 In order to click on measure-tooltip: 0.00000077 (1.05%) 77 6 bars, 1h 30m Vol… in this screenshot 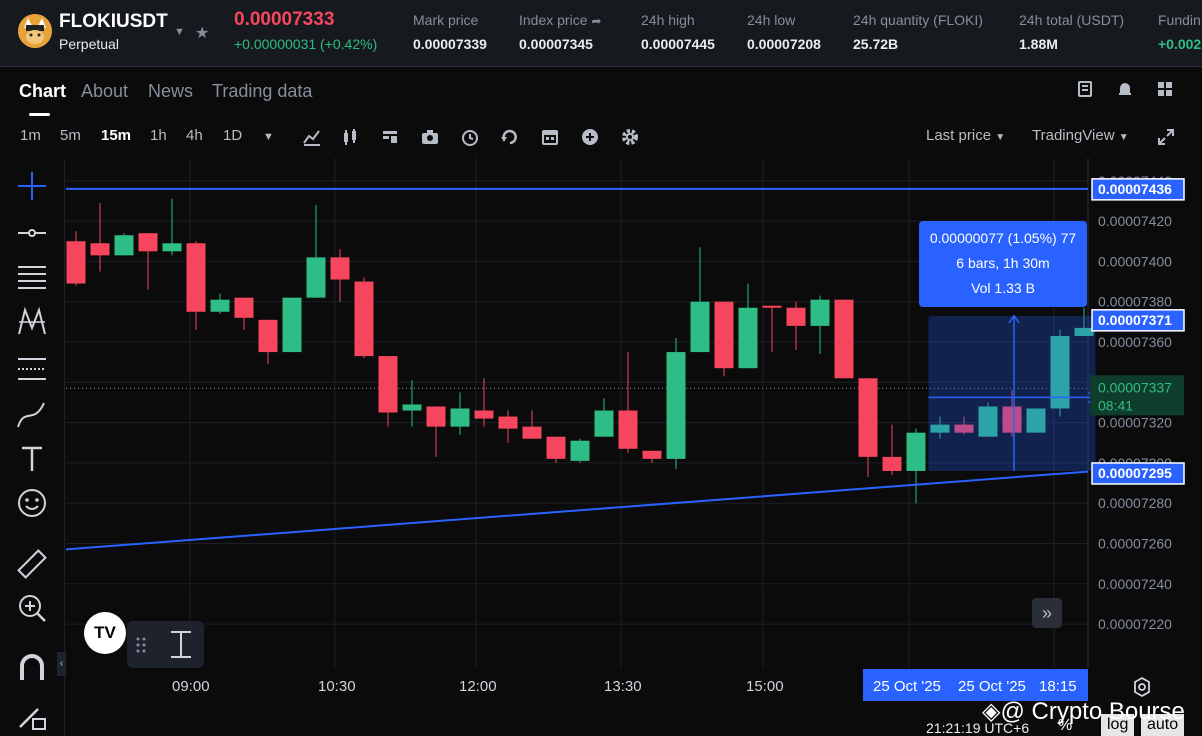, I will do `click(1003, 264)`.